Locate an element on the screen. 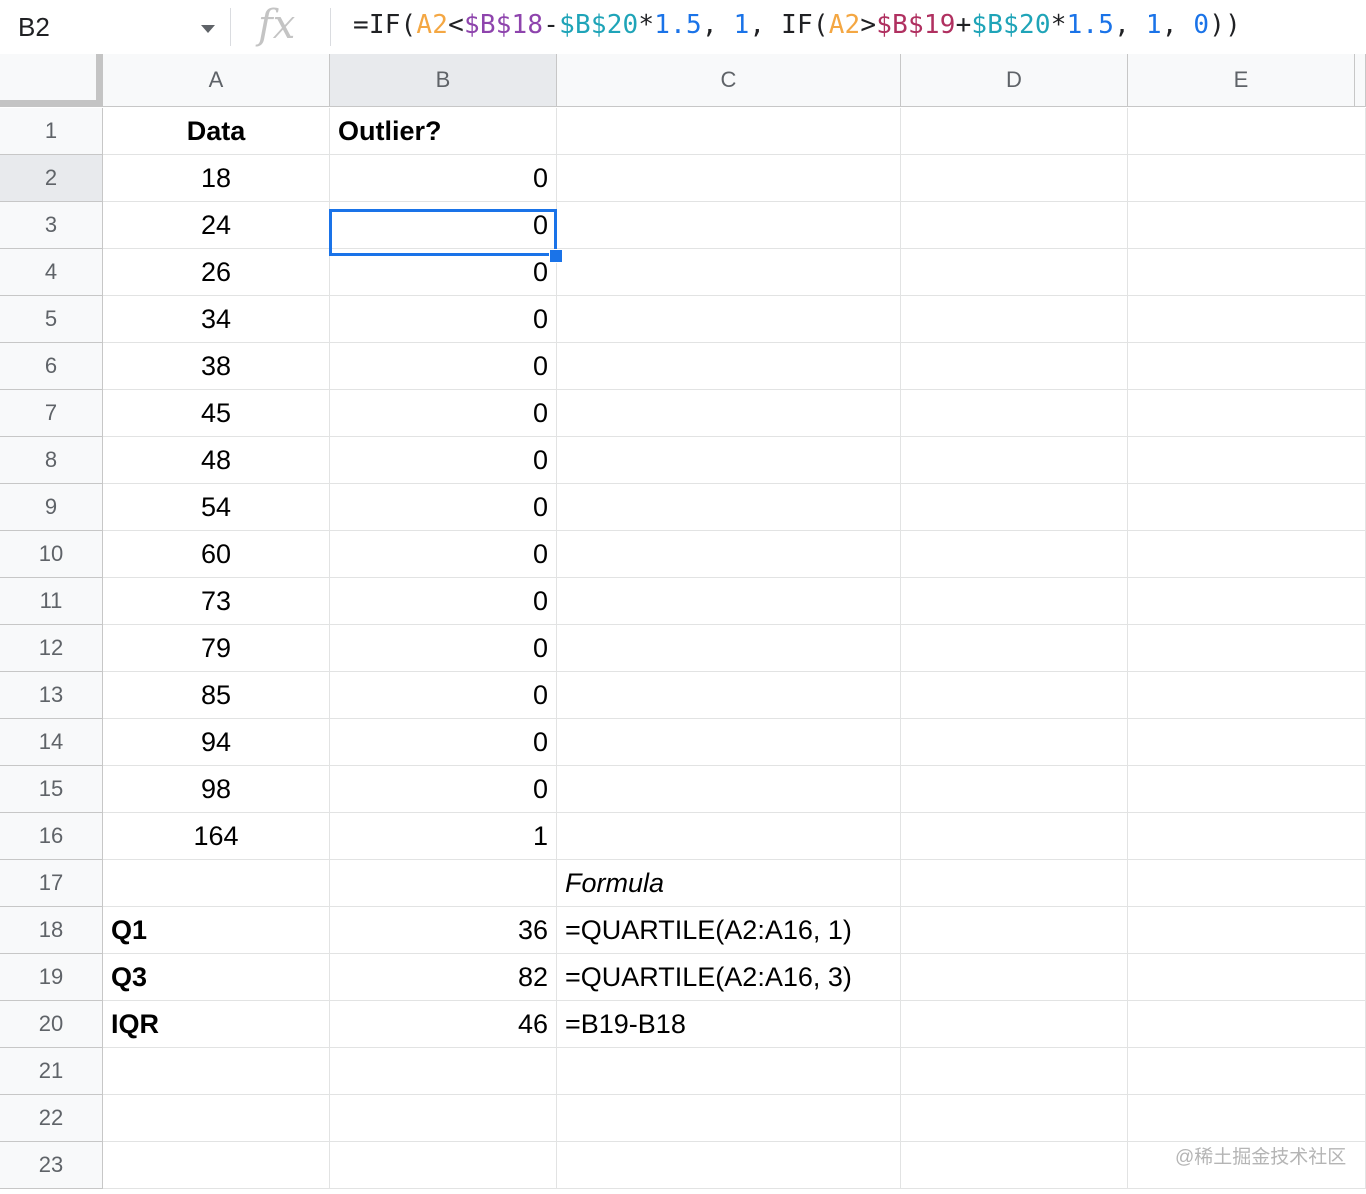 The height and width of the screenshot is (1194, 1366). row-header: 4 is located at coordinates (51, 272).